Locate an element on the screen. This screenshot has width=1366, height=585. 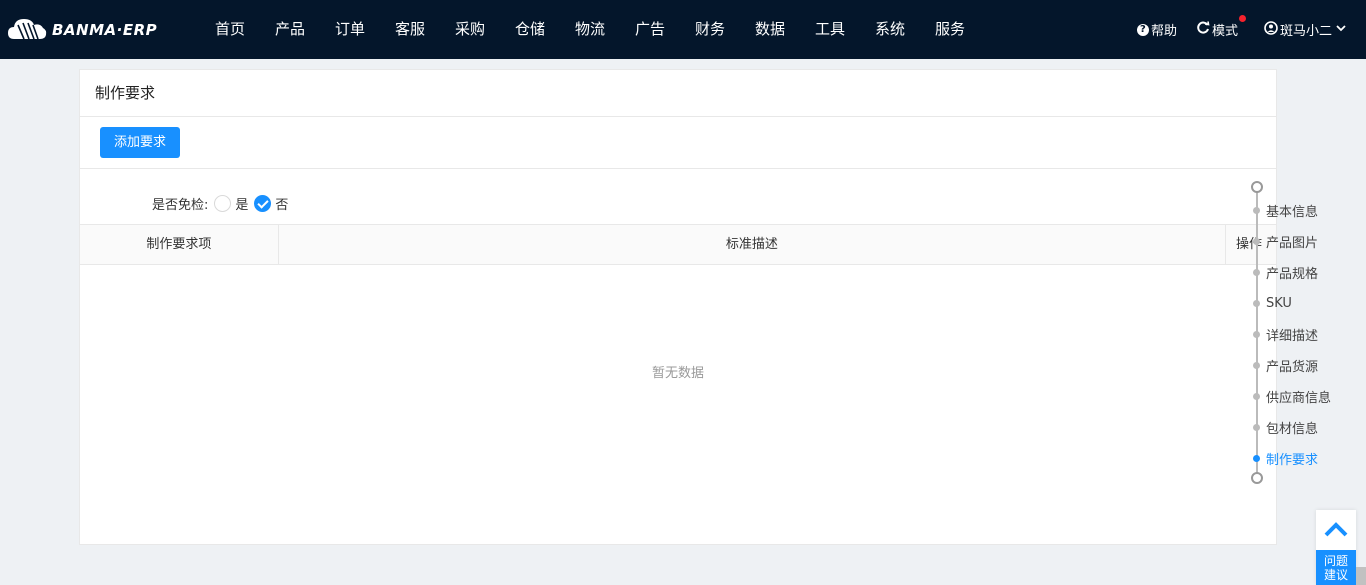
anchor-label: 包材信息 is located at coordinates (1292, 429).